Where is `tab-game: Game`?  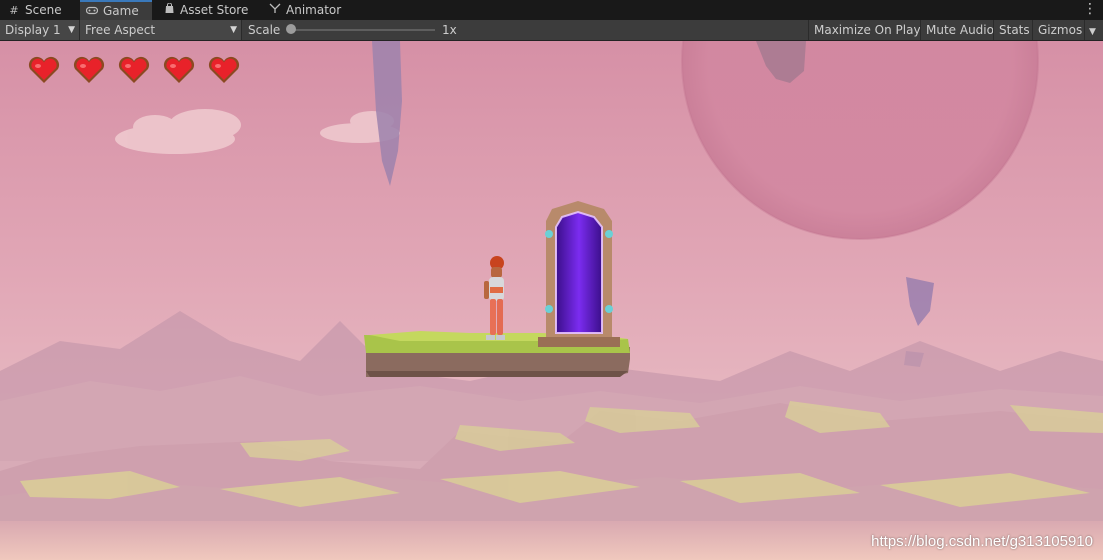 tab-game: Game is located at coordinates (116, 10).